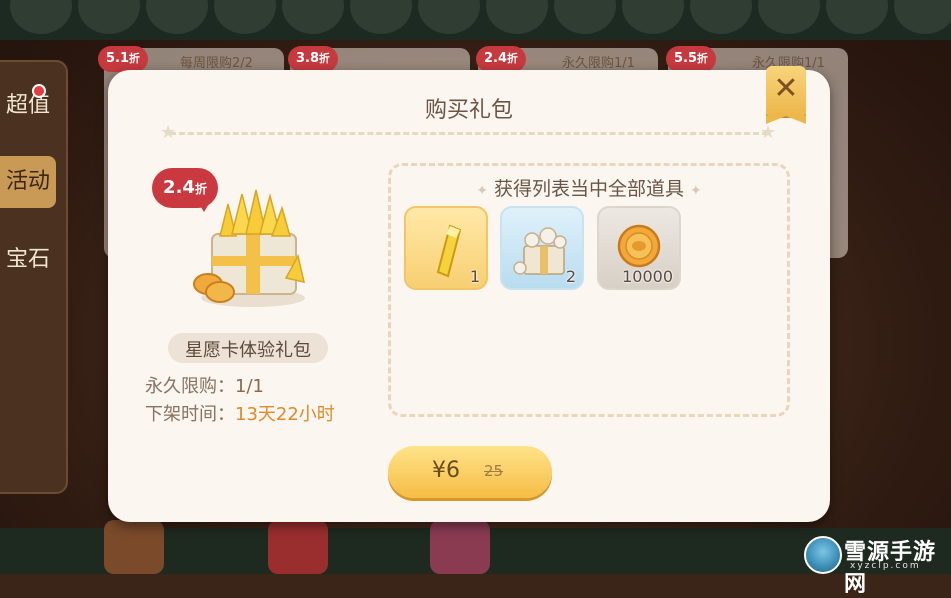 Image resolution: width=951 pixels, height=598 pixels. What do you see at coordinates (190, 414) in the screenshot?
I see `expire-time-label: 下架时间：` at bounding box center [190, 414].